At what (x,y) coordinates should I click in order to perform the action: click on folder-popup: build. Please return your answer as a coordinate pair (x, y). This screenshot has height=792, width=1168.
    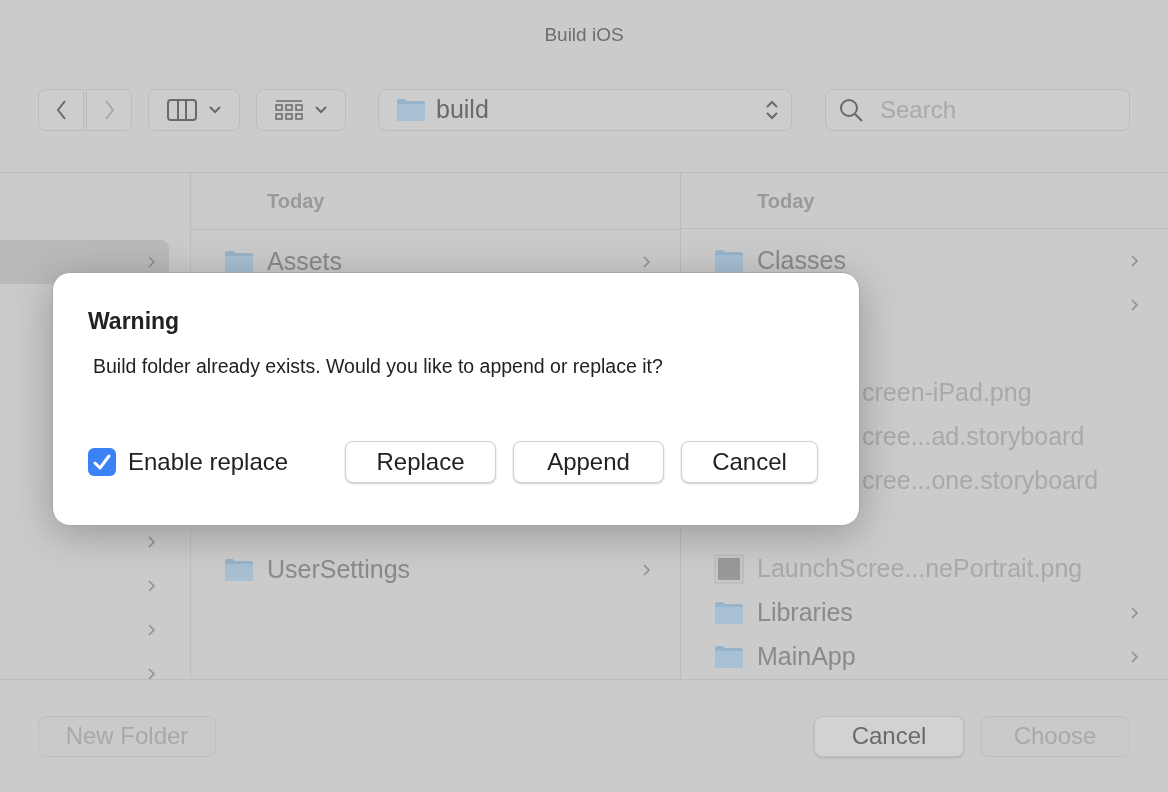
    Looking at the image, I should click on (585, 110).